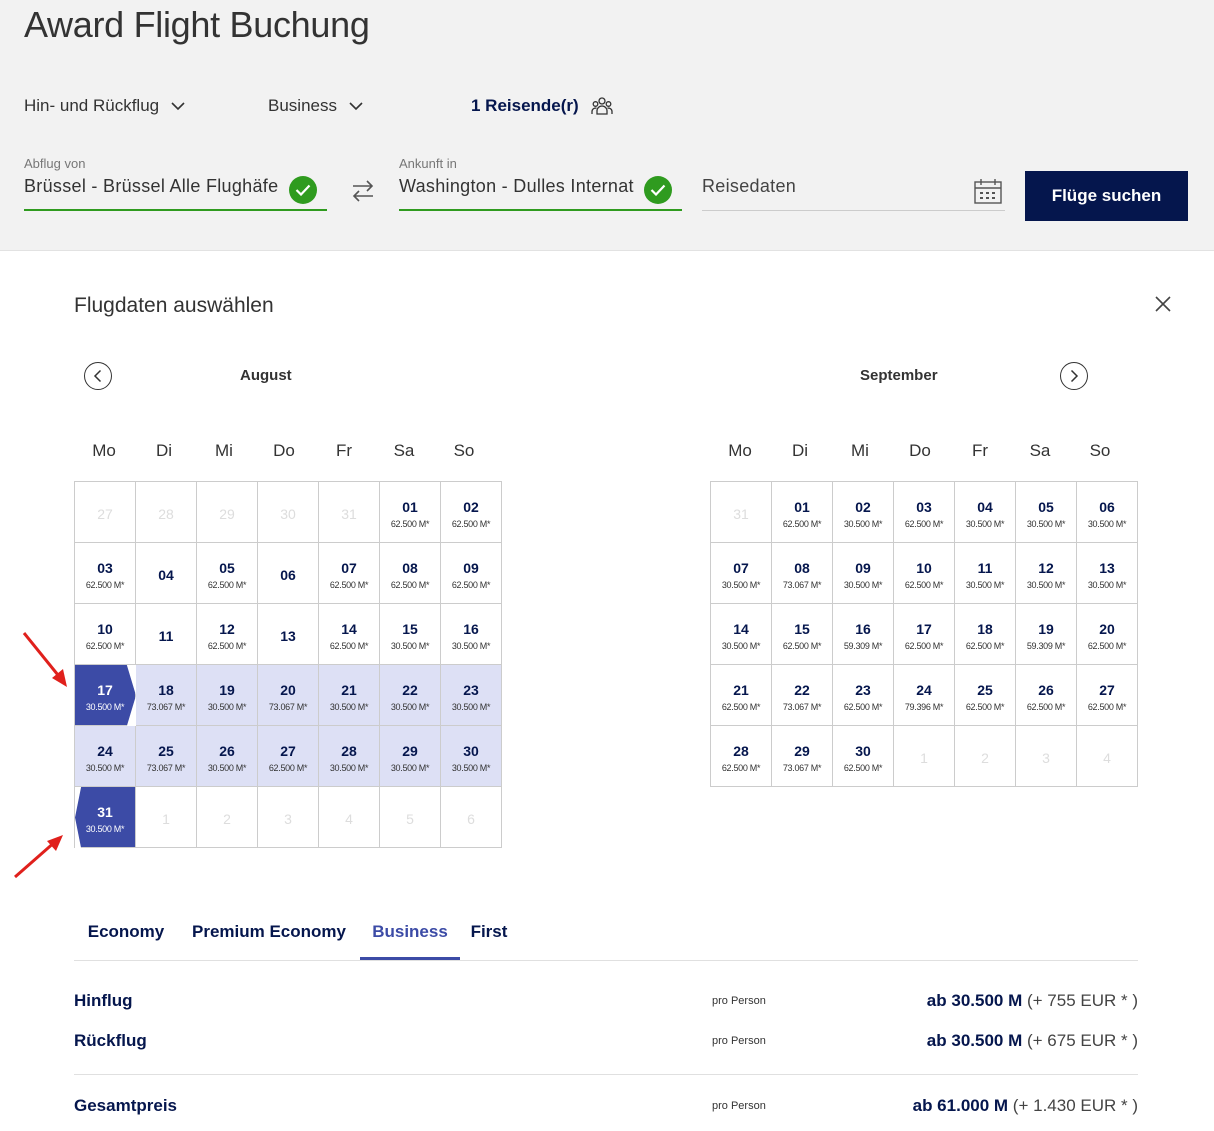  What do you see at coordinates (410, 573) in the screenshot?
I see `calendar-day: 08 62.500 M*` at bounding box center [410, 573].